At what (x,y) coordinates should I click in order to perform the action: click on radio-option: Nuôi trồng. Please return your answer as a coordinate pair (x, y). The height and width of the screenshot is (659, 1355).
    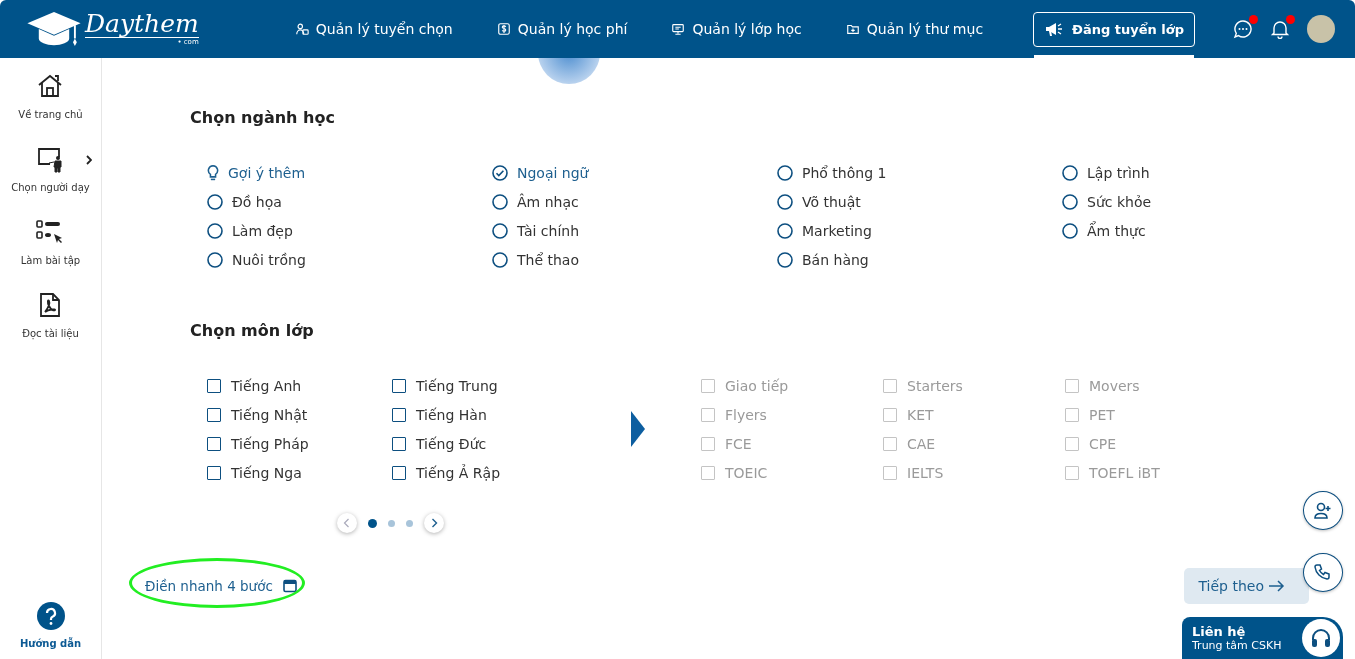
    Looking at the image, I should click on (349, 259).